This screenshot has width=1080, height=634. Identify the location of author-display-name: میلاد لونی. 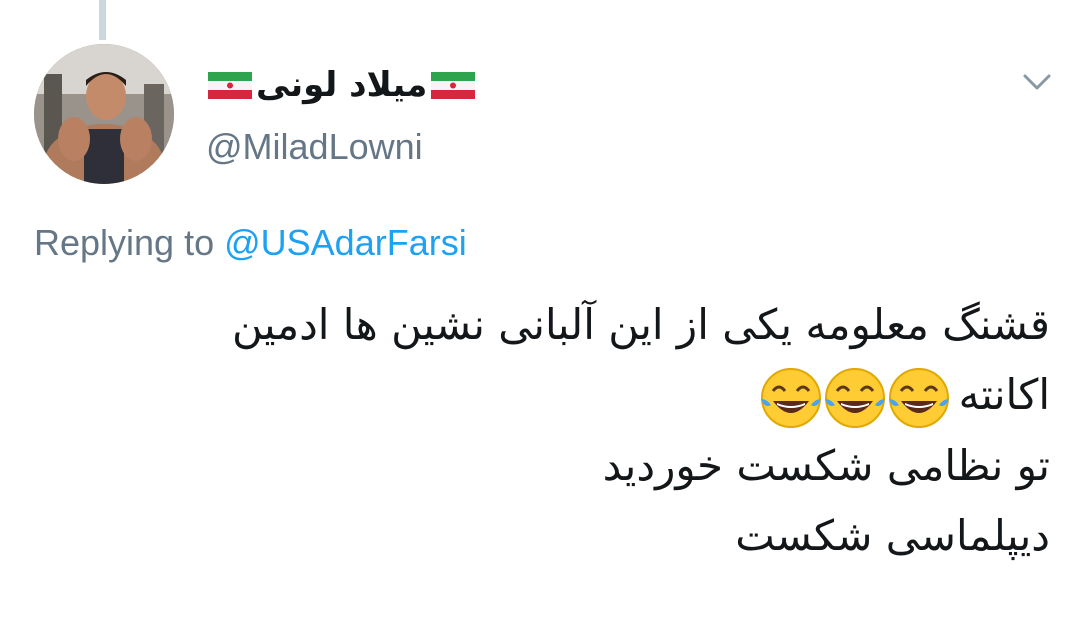
(342, 85).